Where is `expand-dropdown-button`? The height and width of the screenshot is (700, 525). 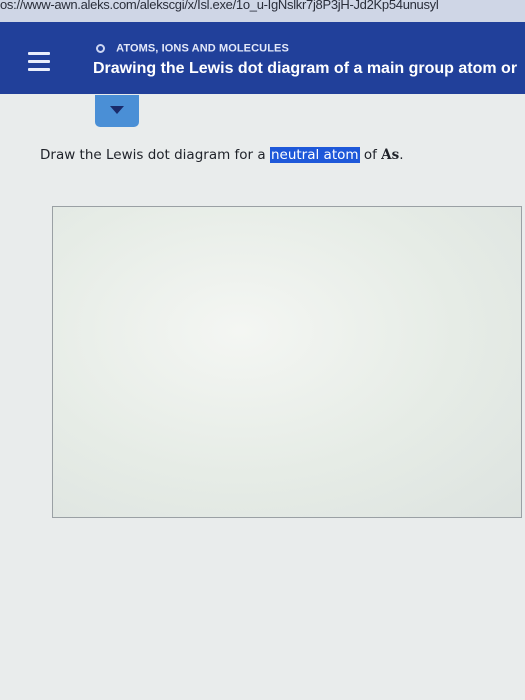
expand-dropdown-button is located at coordinates (117, 111).